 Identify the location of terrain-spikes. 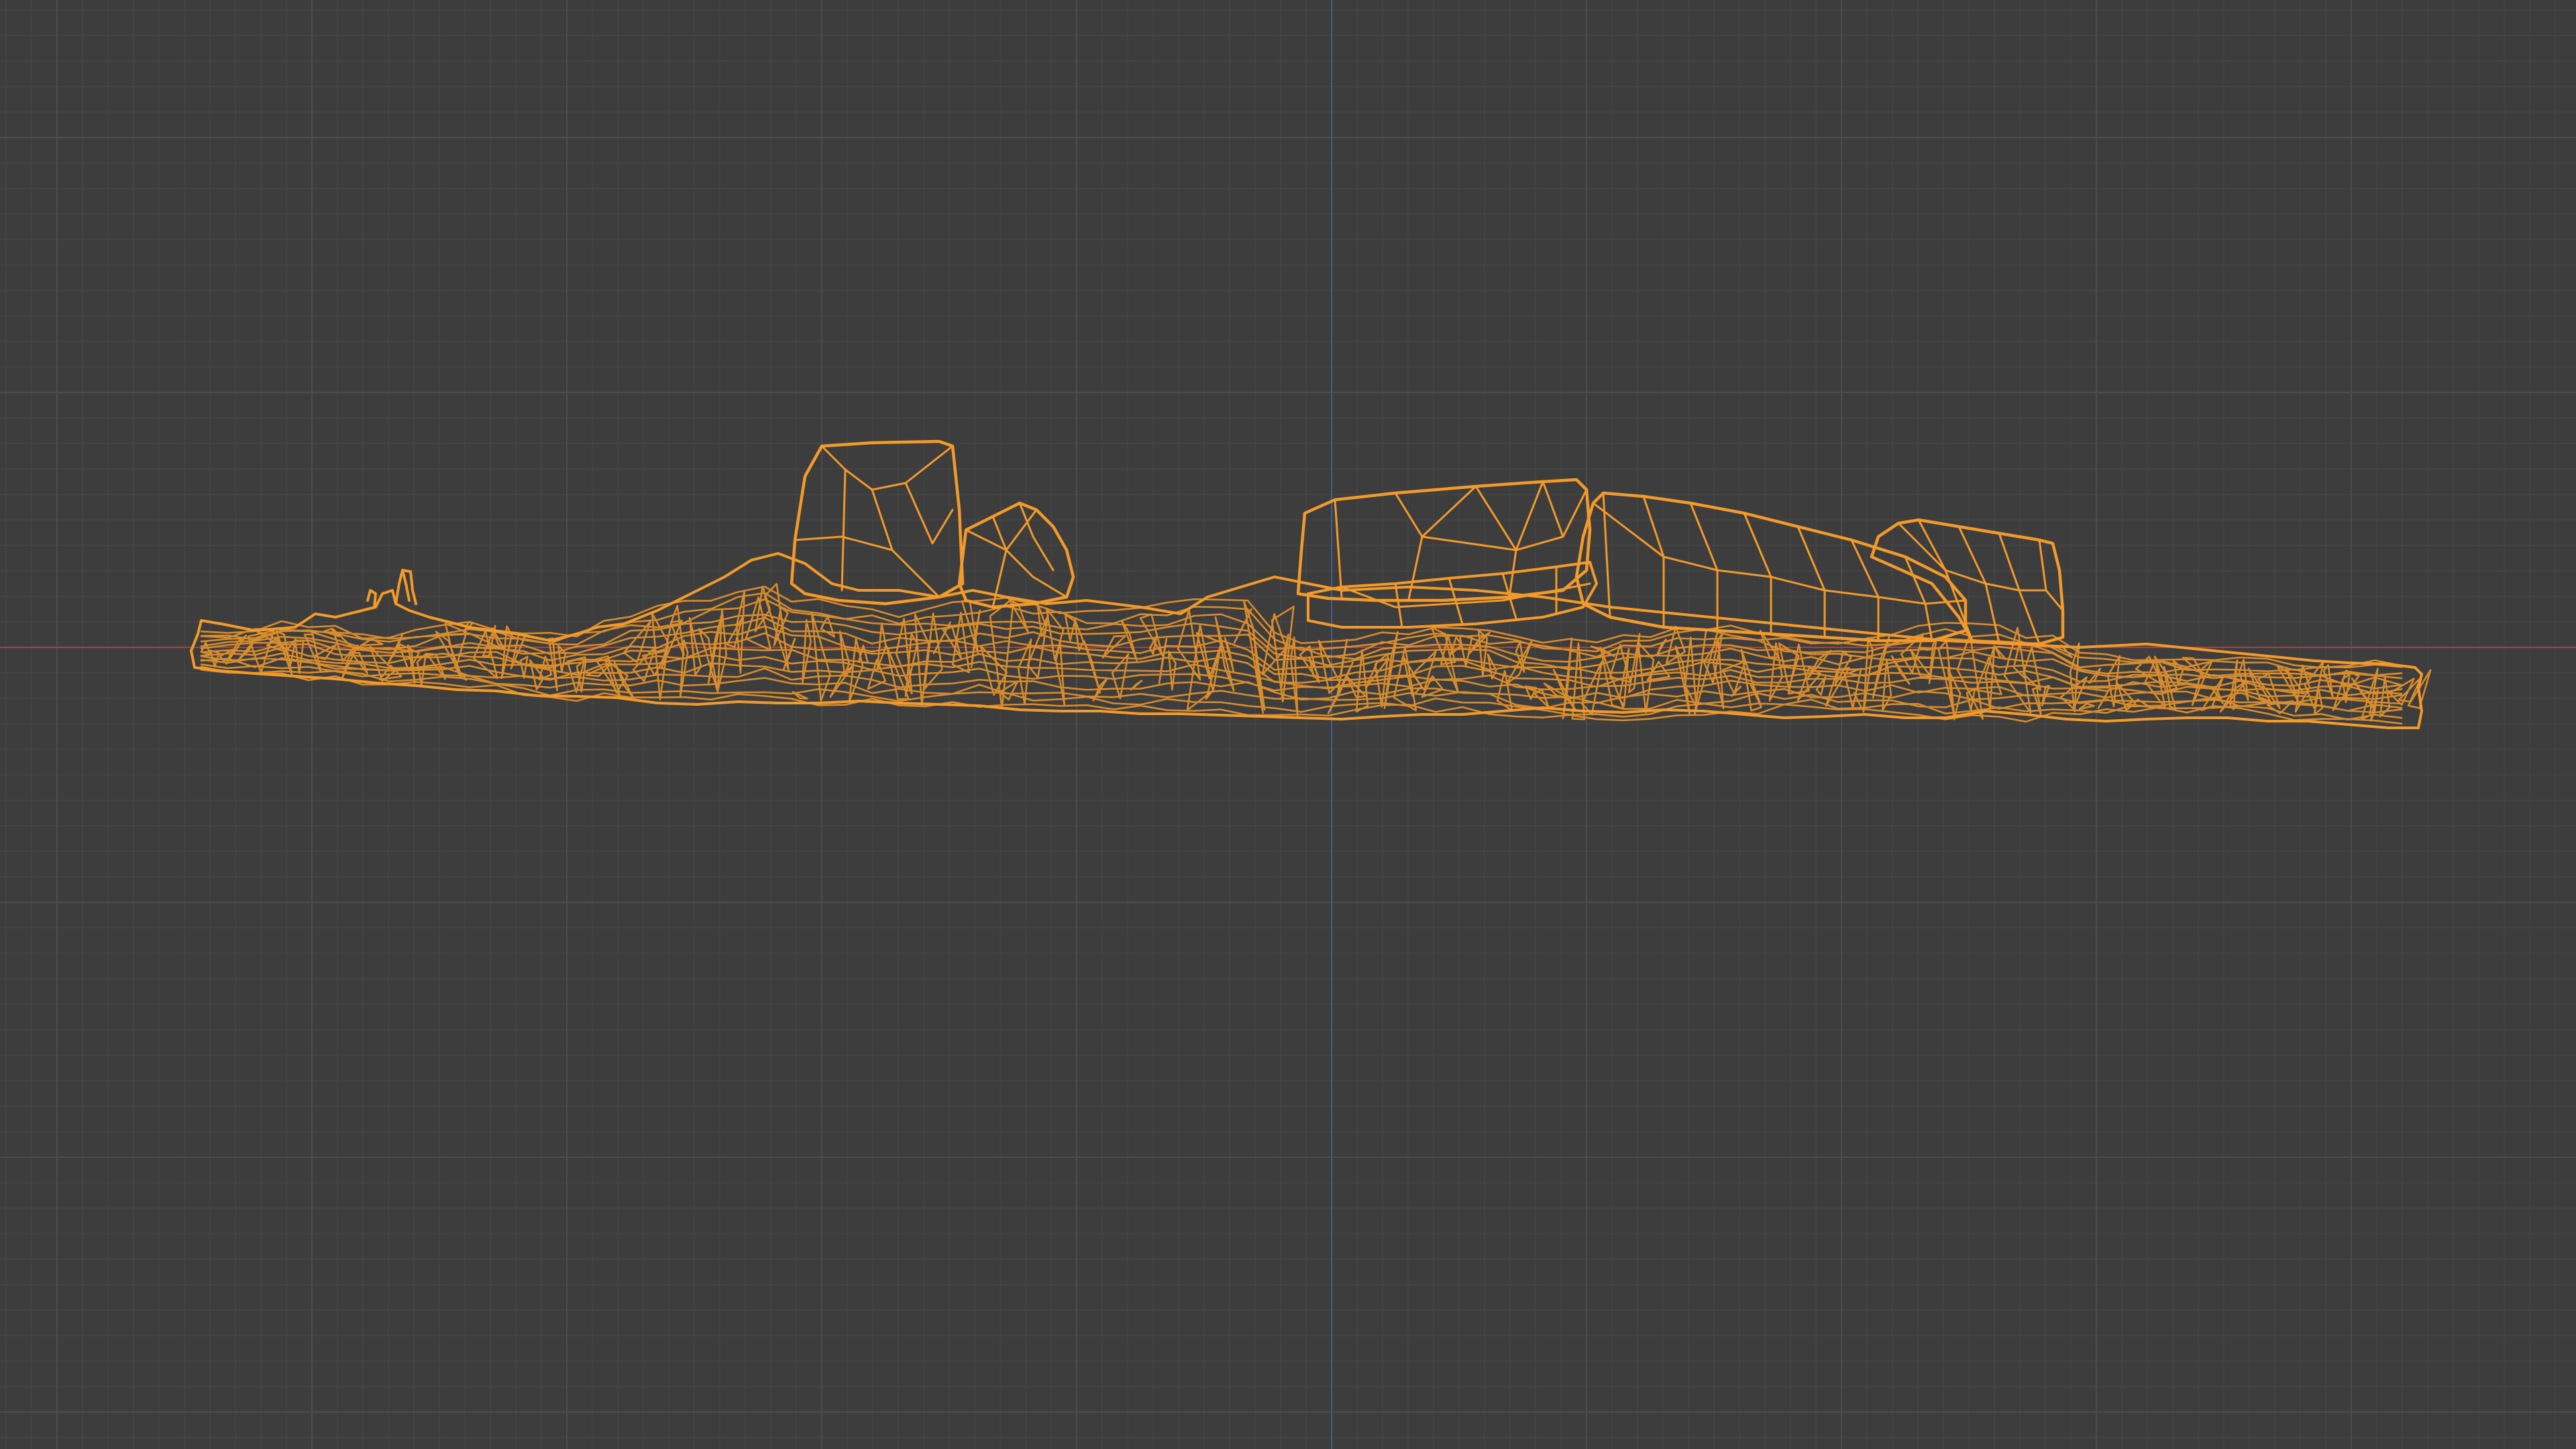
(391, 588).